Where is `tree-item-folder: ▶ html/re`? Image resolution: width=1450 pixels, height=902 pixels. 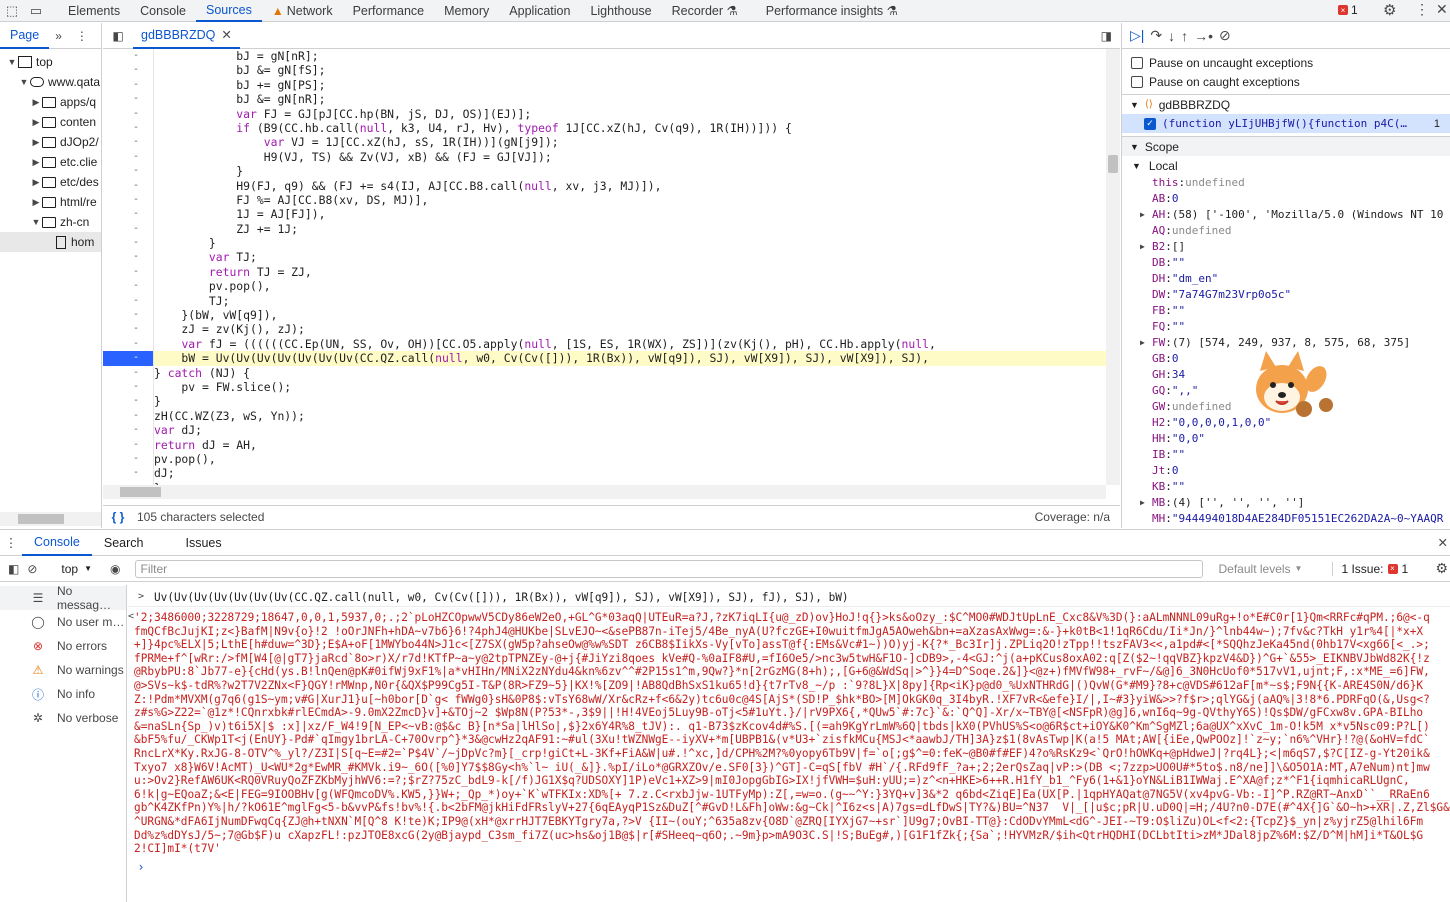 tree-item-folder: ▶ html/re is located at coordinates (50, 202).